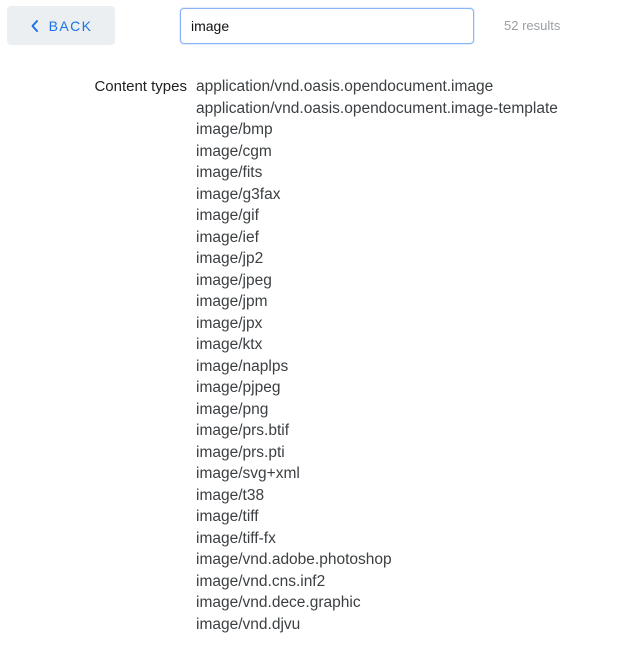 The image size is (641, 651). What do you see at coordinates (377, 431) in the screenshot?
I see `content-type-item: image/prs.btif` at bounding box center [377, 431].